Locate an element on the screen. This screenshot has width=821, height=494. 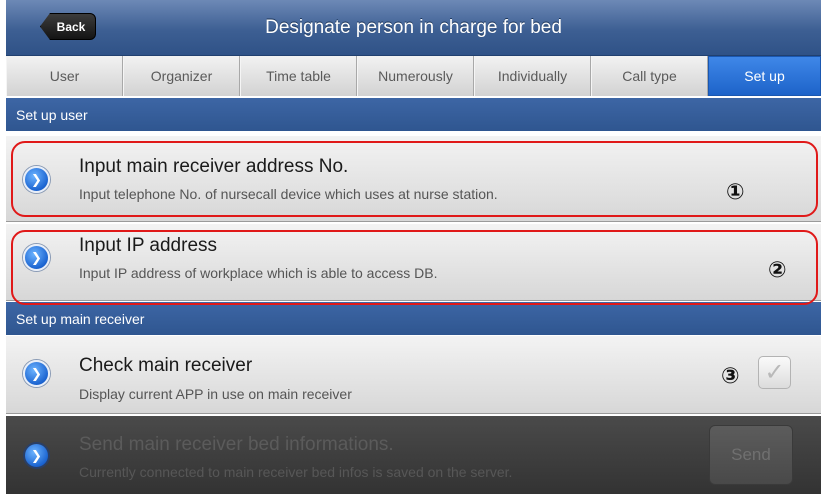
title-bar: Back Designate person in charge for bed is located at coordinates (413, 28).